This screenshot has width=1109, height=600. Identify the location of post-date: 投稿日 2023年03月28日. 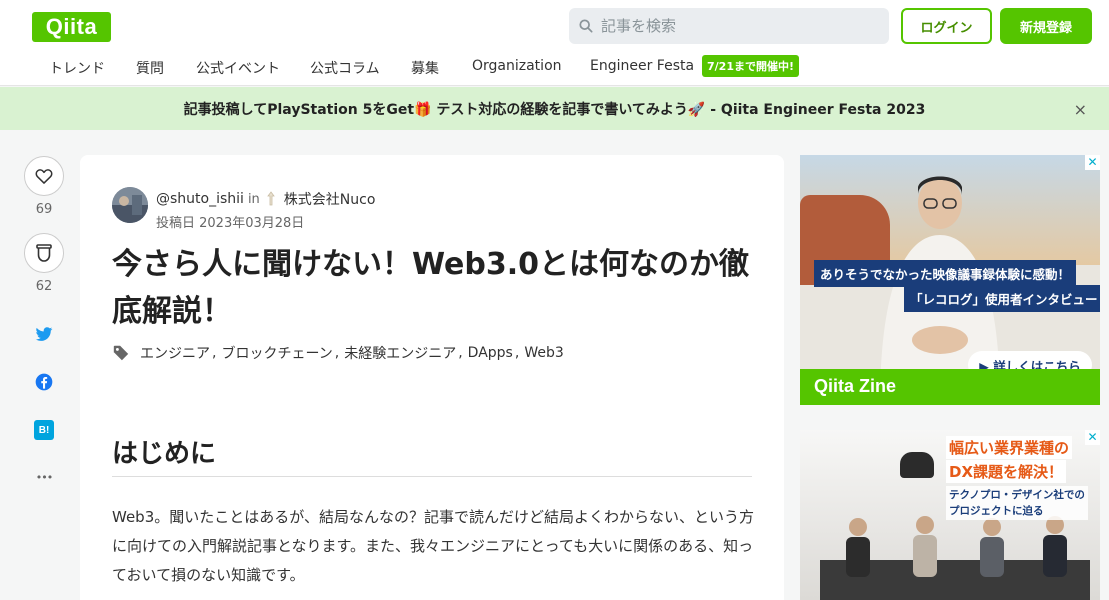
(230, 223).